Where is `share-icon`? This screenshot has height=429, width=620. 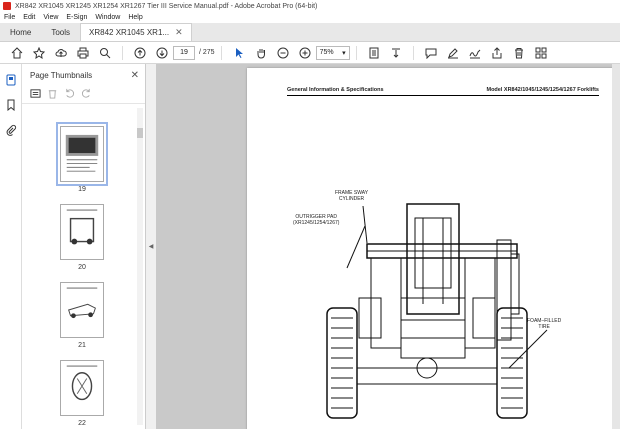
share-icon is located at coordinates (497, 53).